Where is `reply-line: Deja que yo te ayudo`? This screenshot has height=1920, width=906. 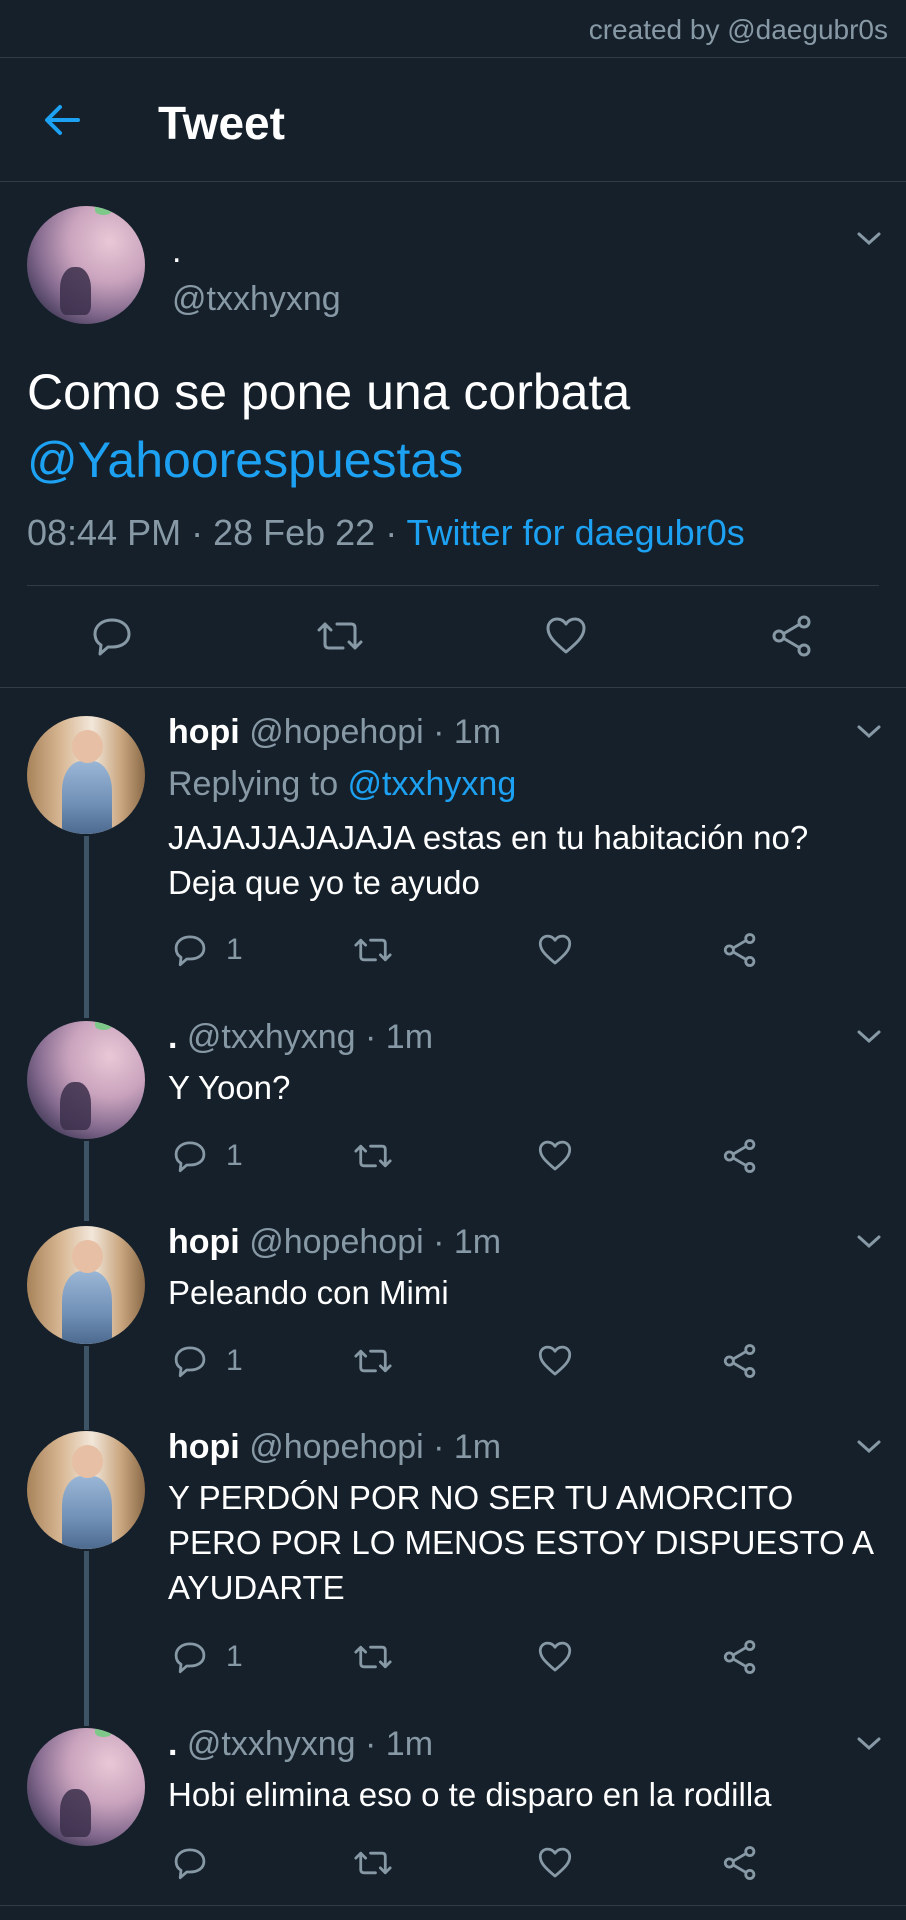 reply-line: Deja que yo te ayudo is located at coordinates (324, 882).